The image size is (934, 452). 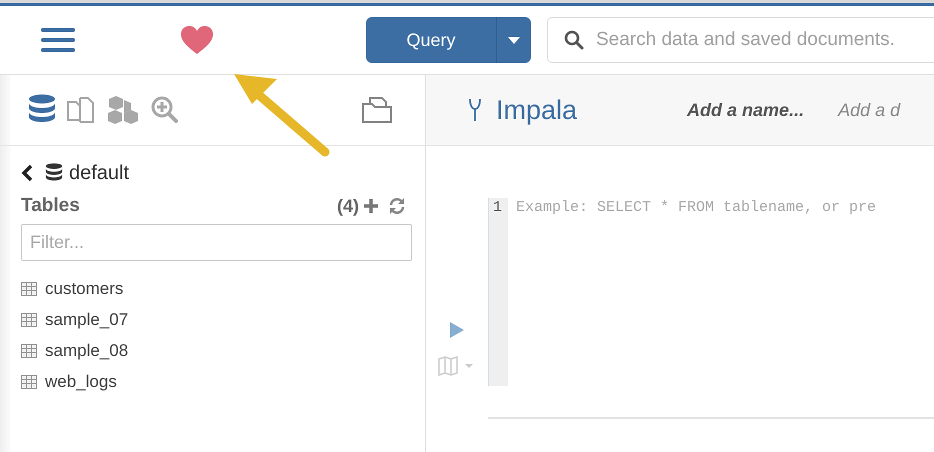 What do you see at coordinates (58, 40) in the screenshot?
I see `menu-button` at bounding box center [58, 40].